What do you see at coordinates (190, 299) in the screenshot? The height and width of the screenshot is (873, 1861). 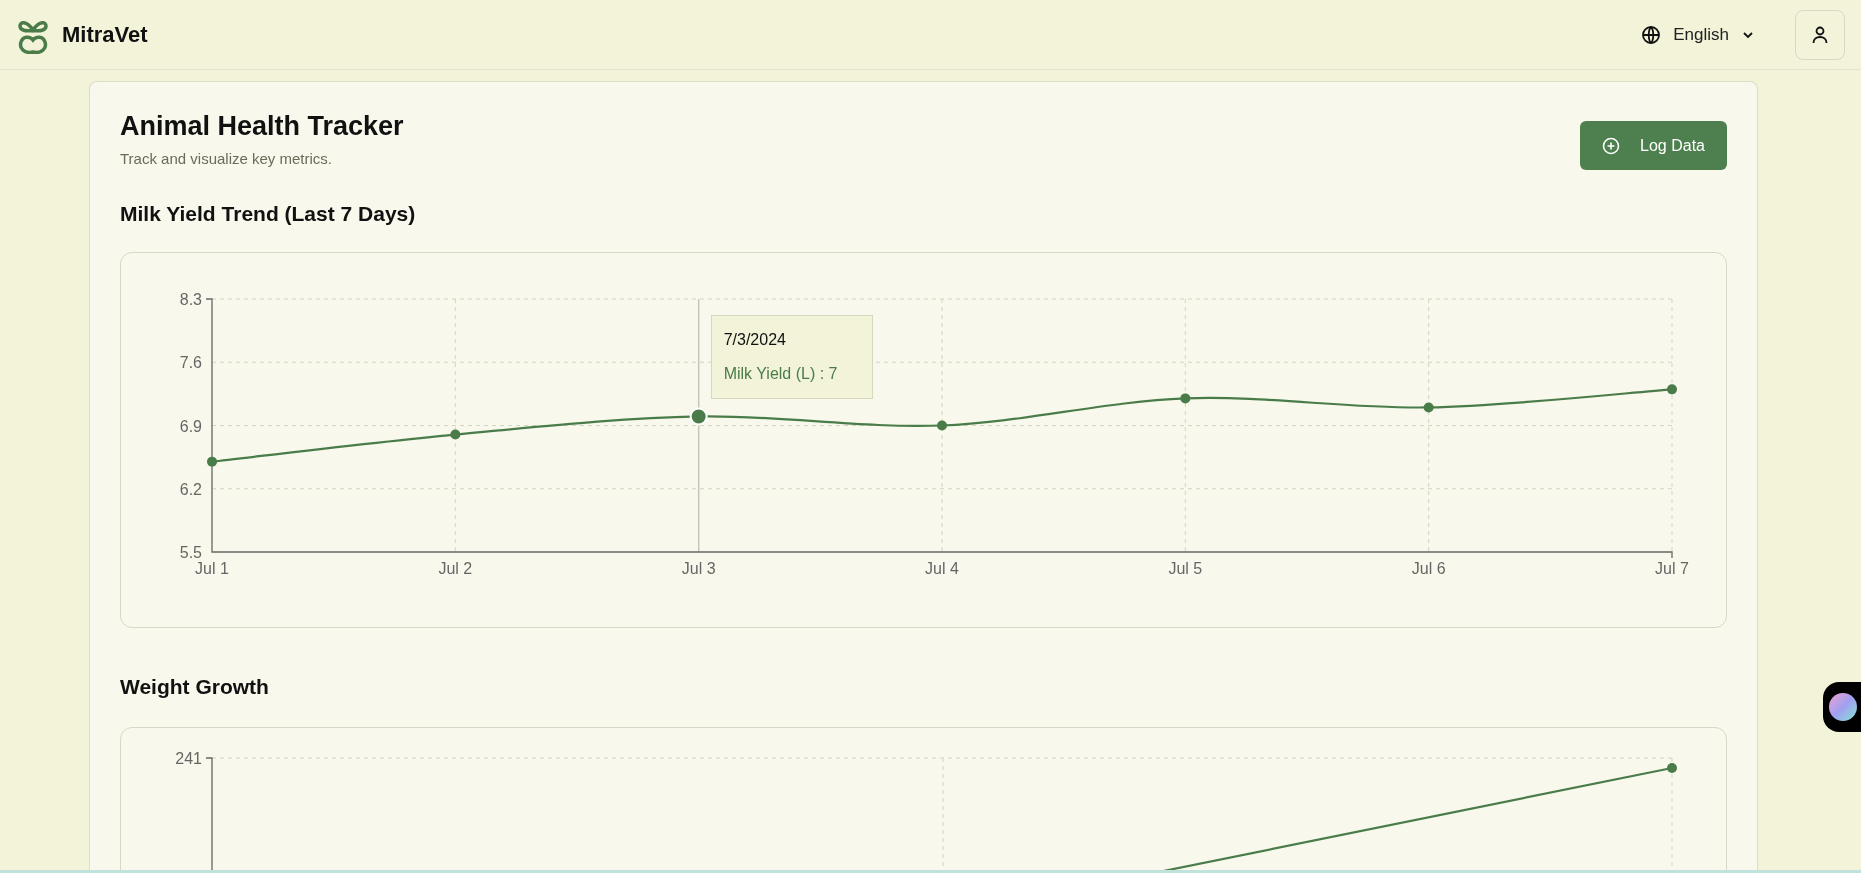 I see `y-tick-label: 8.3` at bounding box center [190, 299].